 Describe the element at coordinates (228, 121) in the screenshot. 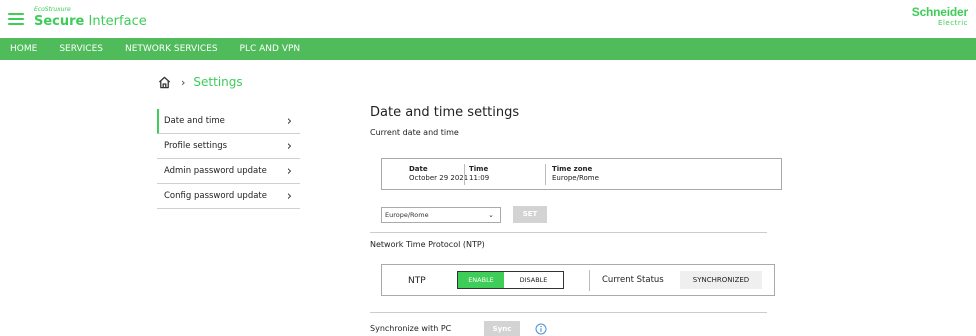

I see `sidebar-item-date-and-time: Date and time ›` at that location.